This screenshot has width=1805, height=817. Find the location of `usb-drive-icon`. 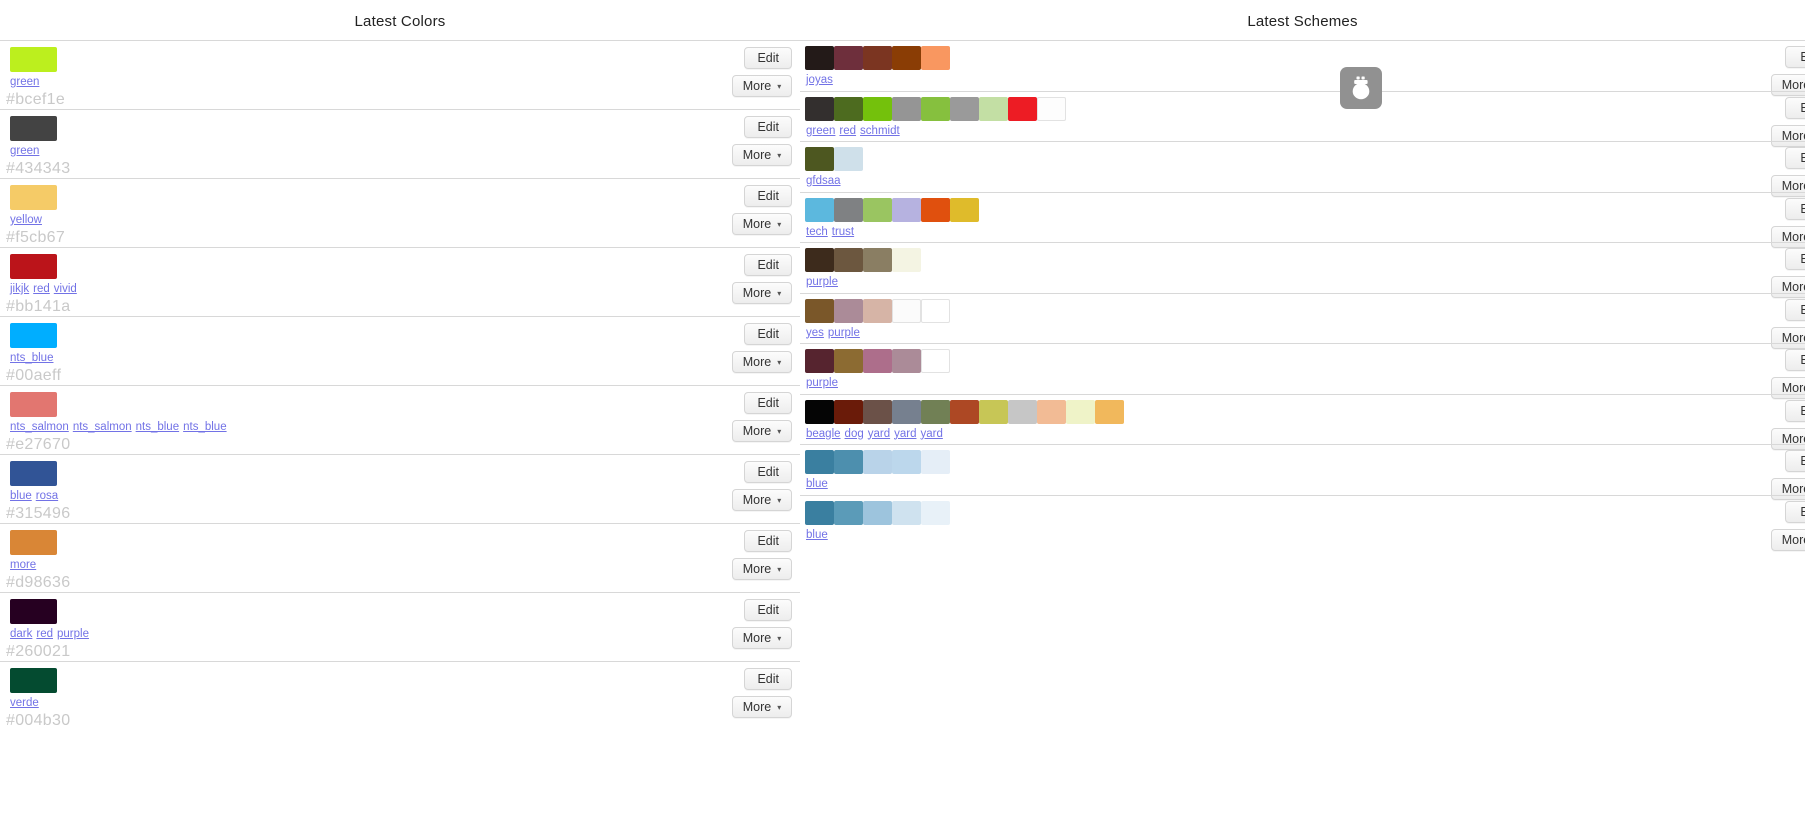

usb-drive-icon is located at coordinates (1361, 88).